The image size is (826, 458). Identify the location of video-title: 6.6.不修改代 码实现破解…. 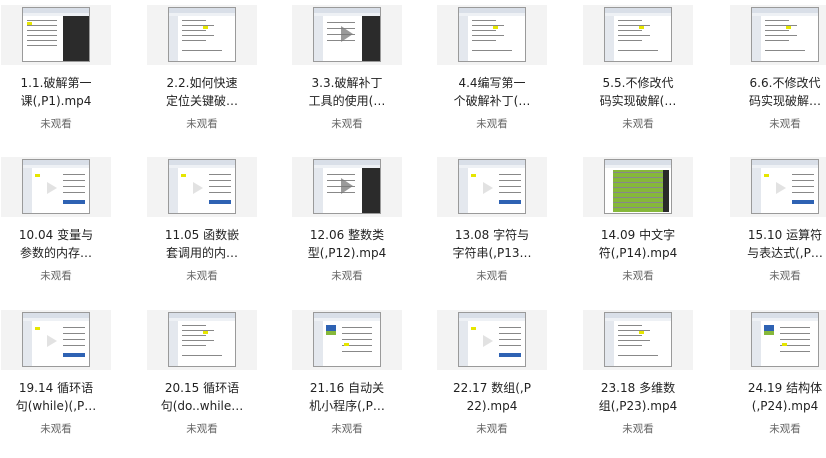
(778, 92).